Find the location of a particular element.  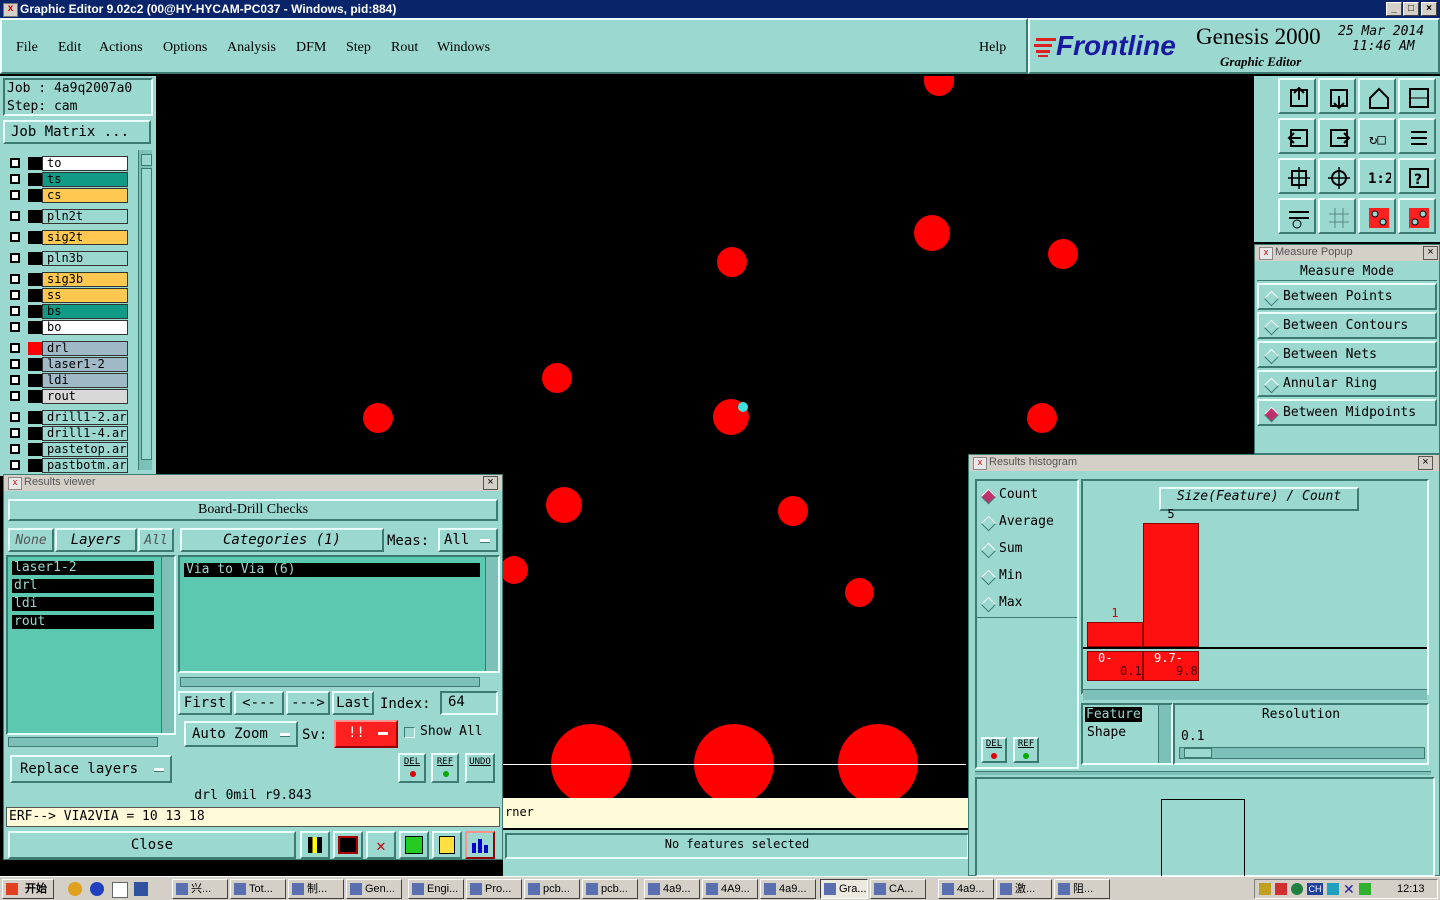

layer-name: to is located at coordinates (85, 163).